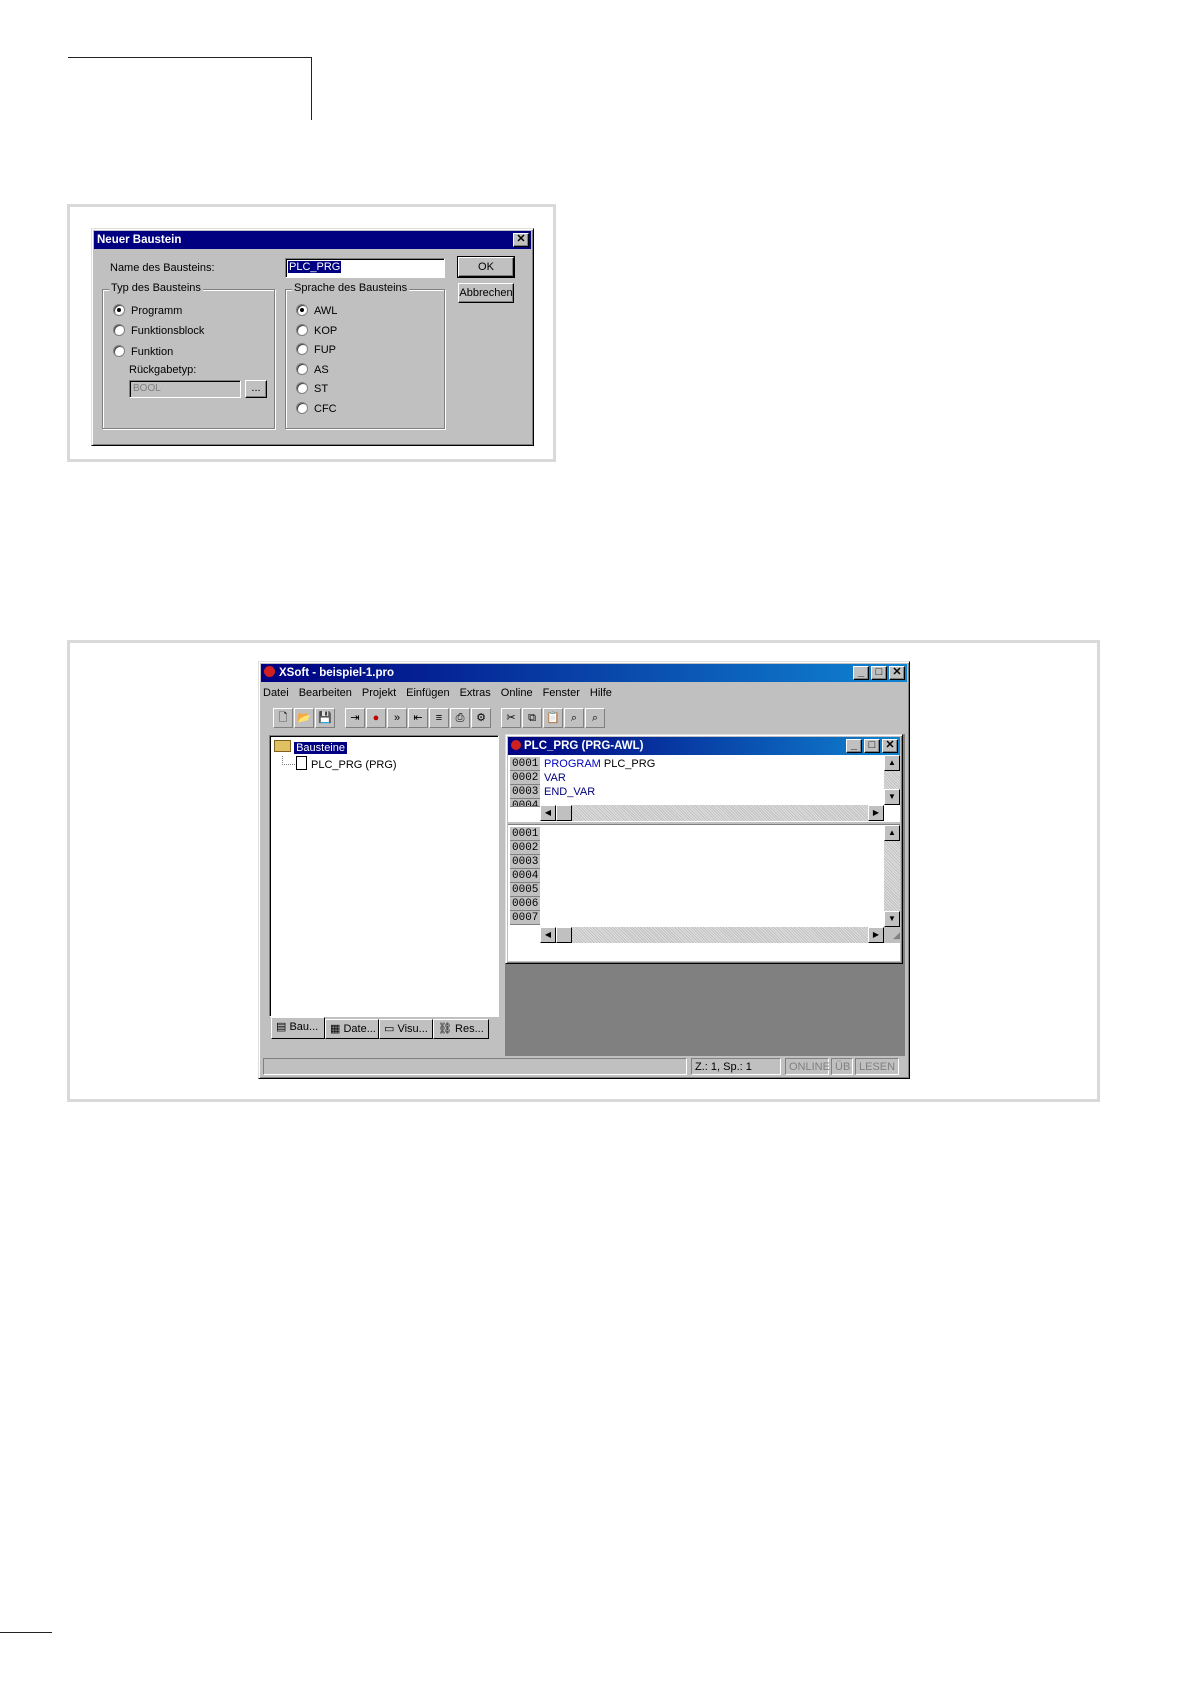  I want to click on save-icon: 💾, so click(325, 718).